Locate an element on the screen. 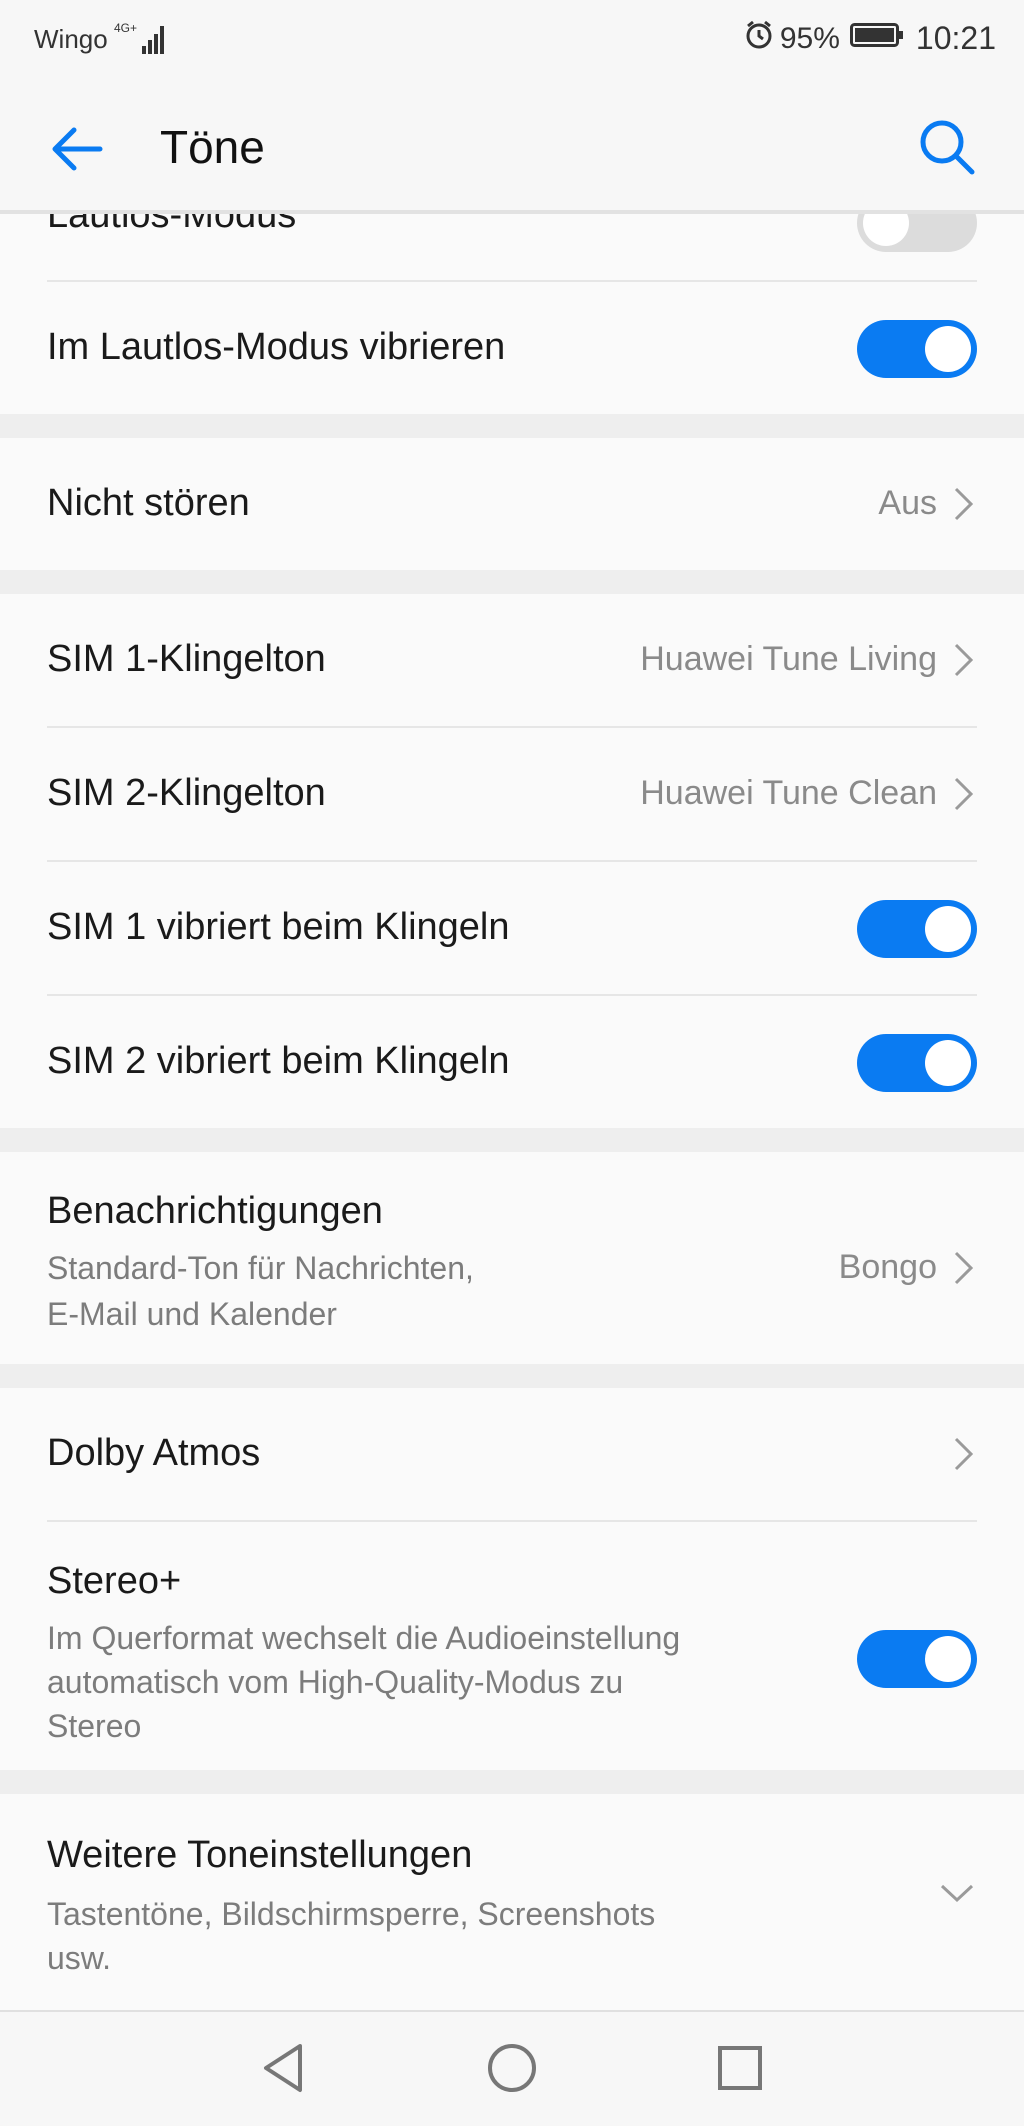 This screenshot has height=2126, width=1024. stereo-plus-toggle is located at coordinates (917, 1659).